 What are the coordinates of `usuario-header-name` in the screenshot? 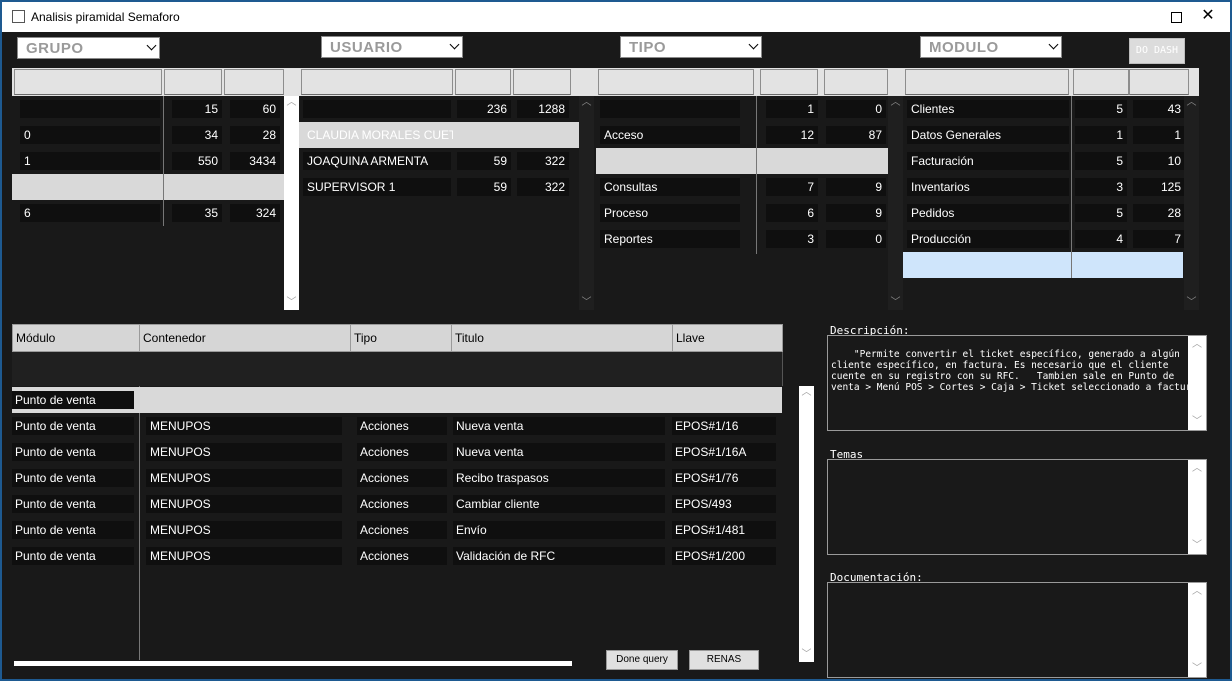 It's located at (377, 82).